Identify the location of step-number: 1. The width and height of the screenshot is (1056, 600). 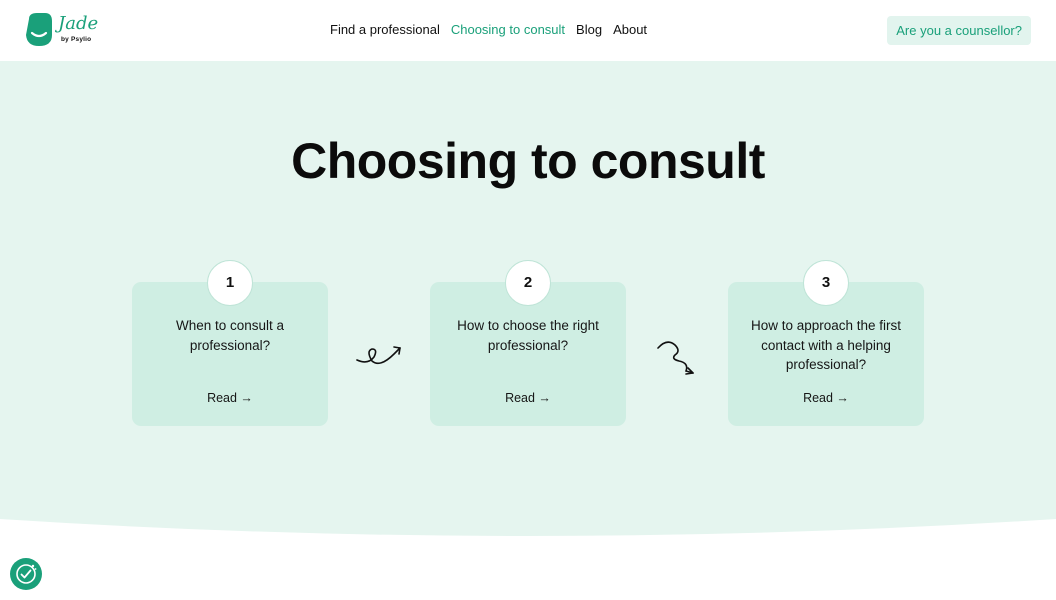
(230, 283).